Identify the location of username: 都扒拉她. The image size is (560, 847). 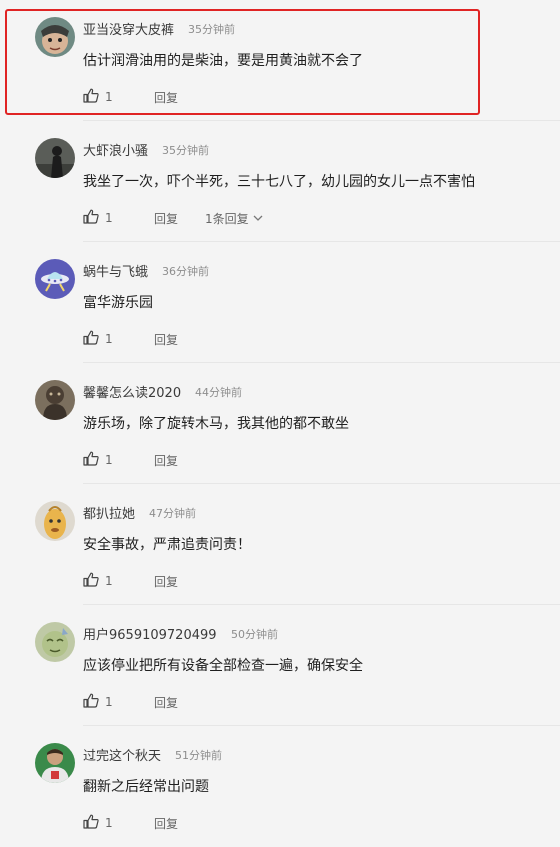
(109, 512).